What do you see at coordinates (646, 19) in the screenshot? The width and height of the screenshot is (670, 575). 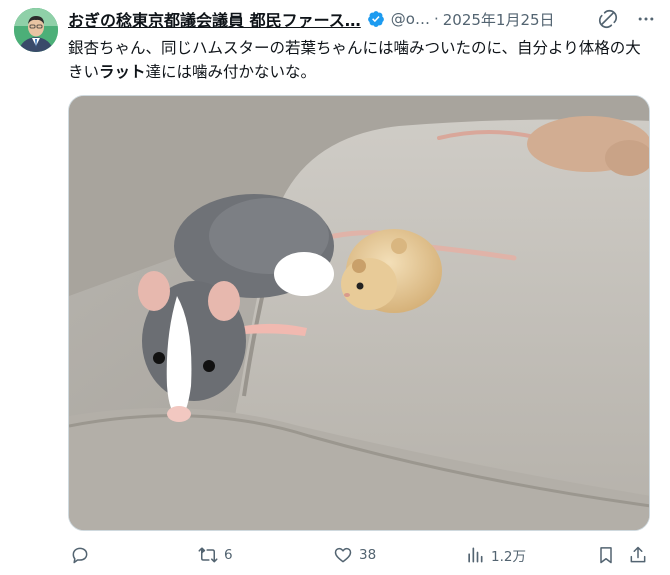 I see `more-options-icon` at bounding box center [646, 19].